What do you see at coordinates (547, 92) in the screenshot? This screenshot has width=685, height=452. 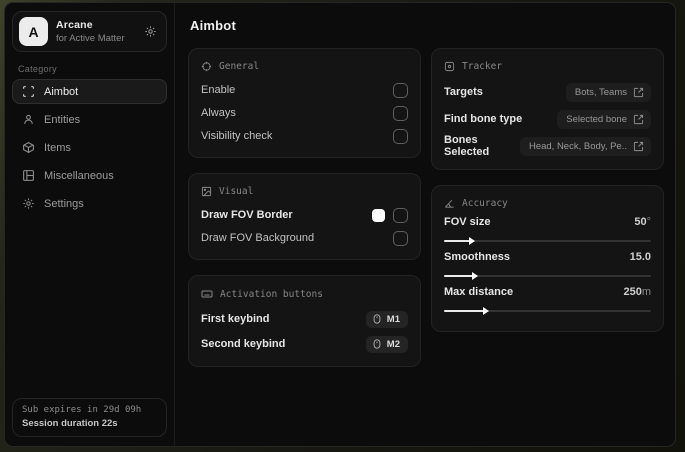 I see `setting-row-targets: Targets Bots, Teams` at bounding box center [547, 92].